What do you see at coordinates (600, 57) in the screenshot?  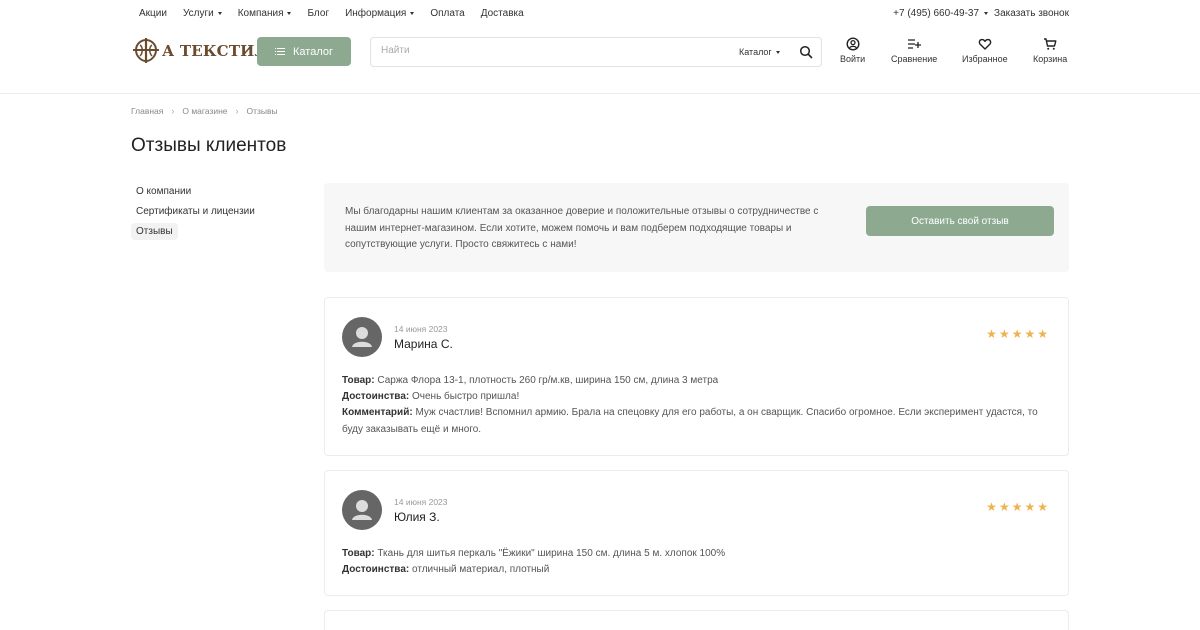 I see `header-actions: Войти Сравнение Избранное Корзина` at bounding box center [600, 57].